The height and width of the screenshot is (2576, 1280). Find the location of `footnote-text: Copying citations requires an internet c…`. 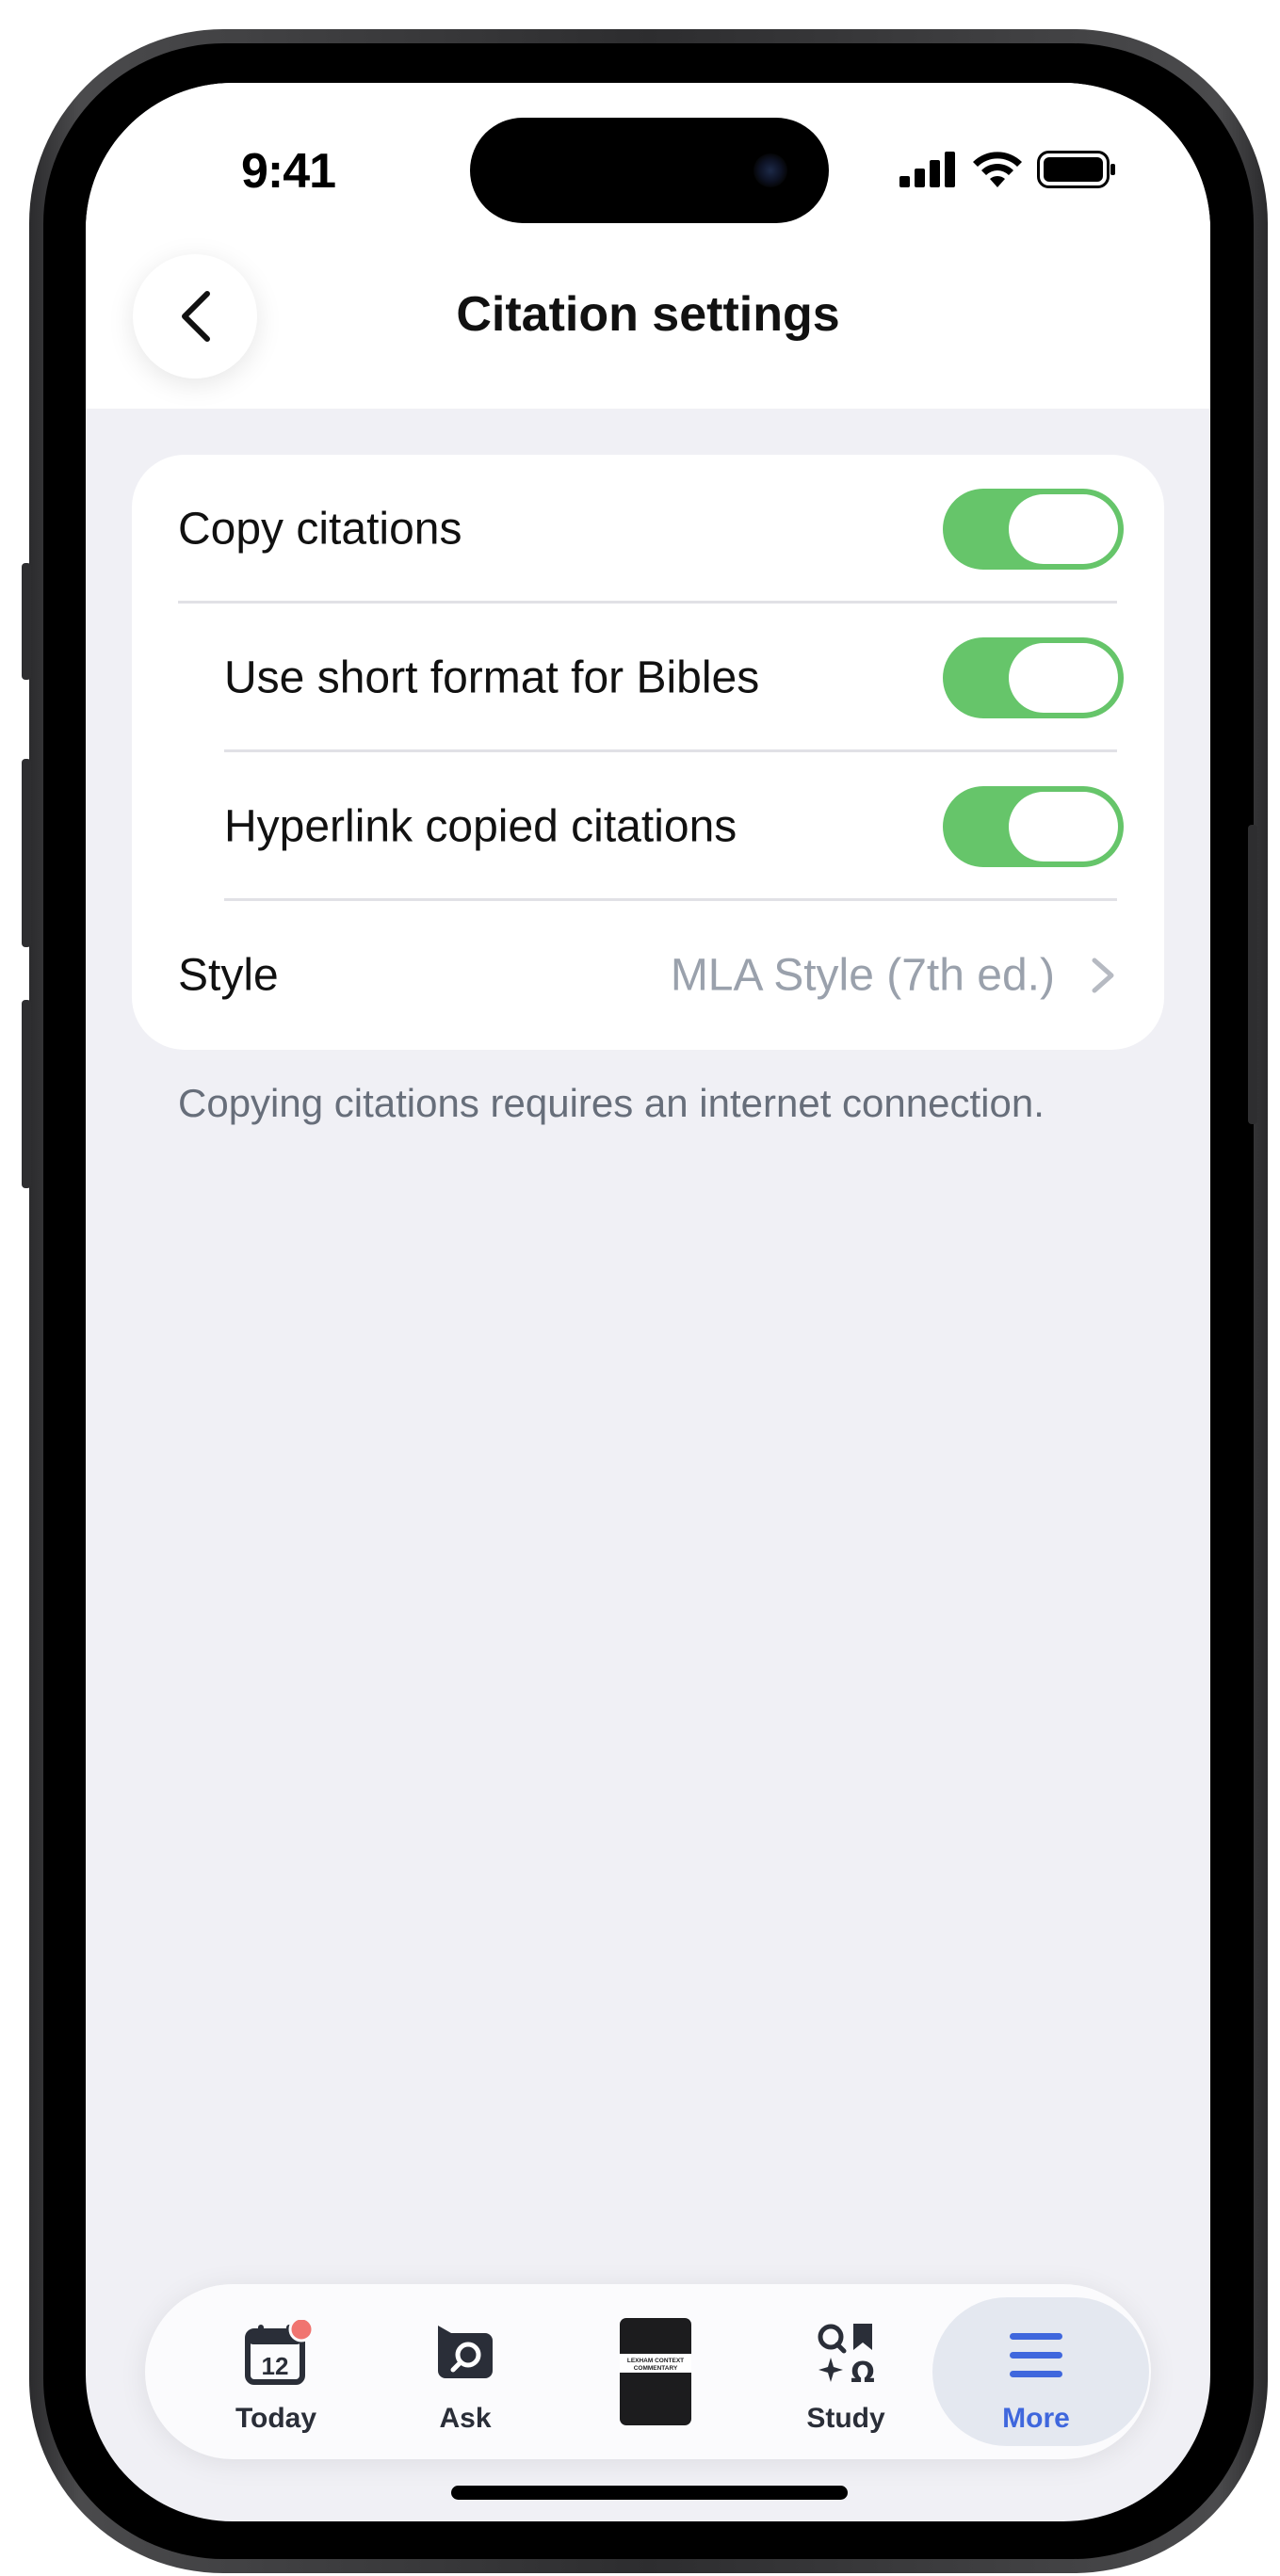

footnote-text: Copying citations requires an internet c… is located at coordinates (611, 1103).